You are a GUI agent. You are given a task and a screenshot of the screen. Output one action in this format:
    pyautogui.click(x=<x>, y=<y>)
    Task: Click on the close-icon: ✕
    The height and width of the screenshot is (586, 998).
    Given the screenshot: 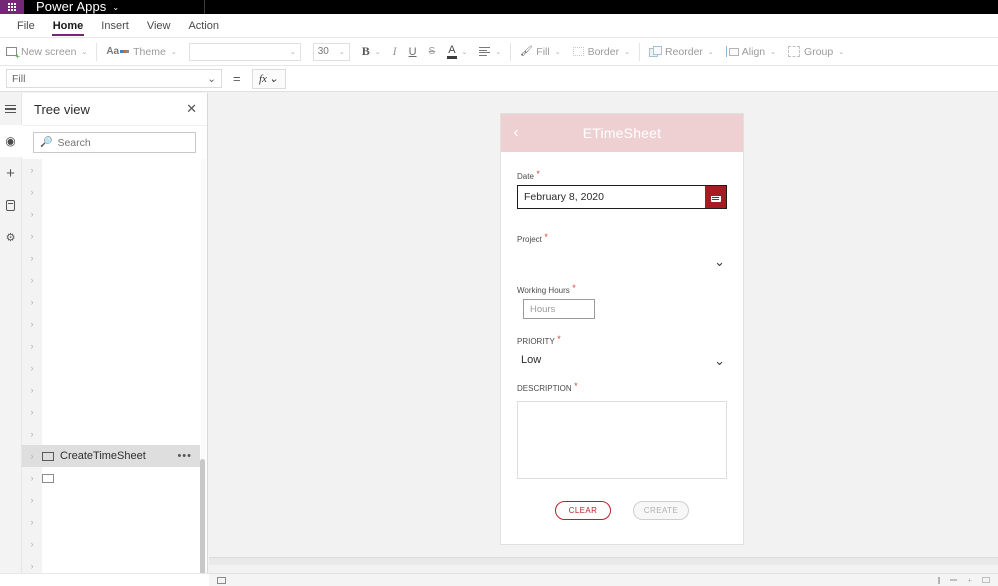 What is the action you would take?
    pyautogui.click(x=191, y=109)
    